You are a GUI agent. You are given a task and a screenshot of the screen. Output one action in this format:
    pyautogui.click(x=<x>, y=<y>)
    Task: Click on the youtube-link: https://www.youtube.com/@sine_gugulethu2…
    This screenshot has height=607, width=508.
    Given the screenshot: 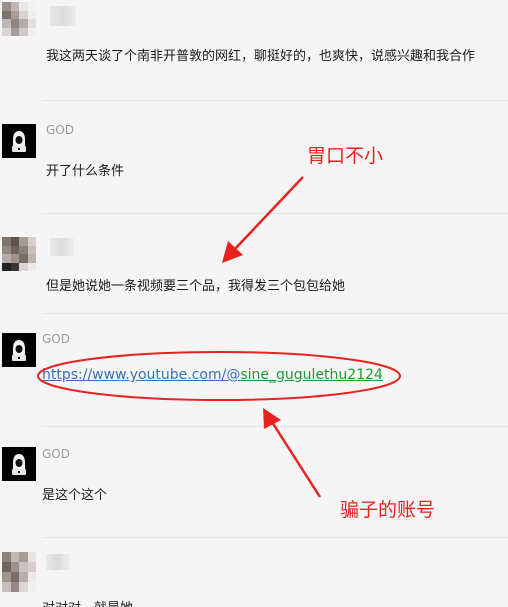 What is the action you would take?
    pyautogui.click(x=212, y=375)
    